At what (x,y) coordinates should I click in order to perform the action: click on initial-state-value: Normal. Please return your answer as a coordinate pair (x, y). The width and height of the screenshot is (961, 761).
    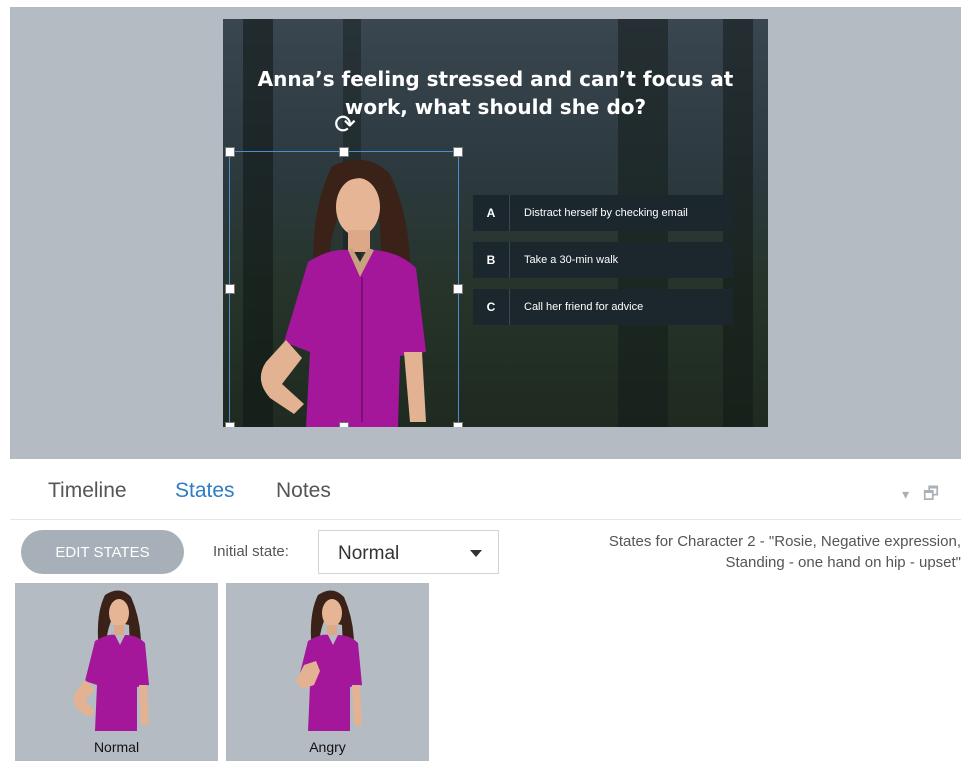
    Looking at the image, I should click on (369, 553).